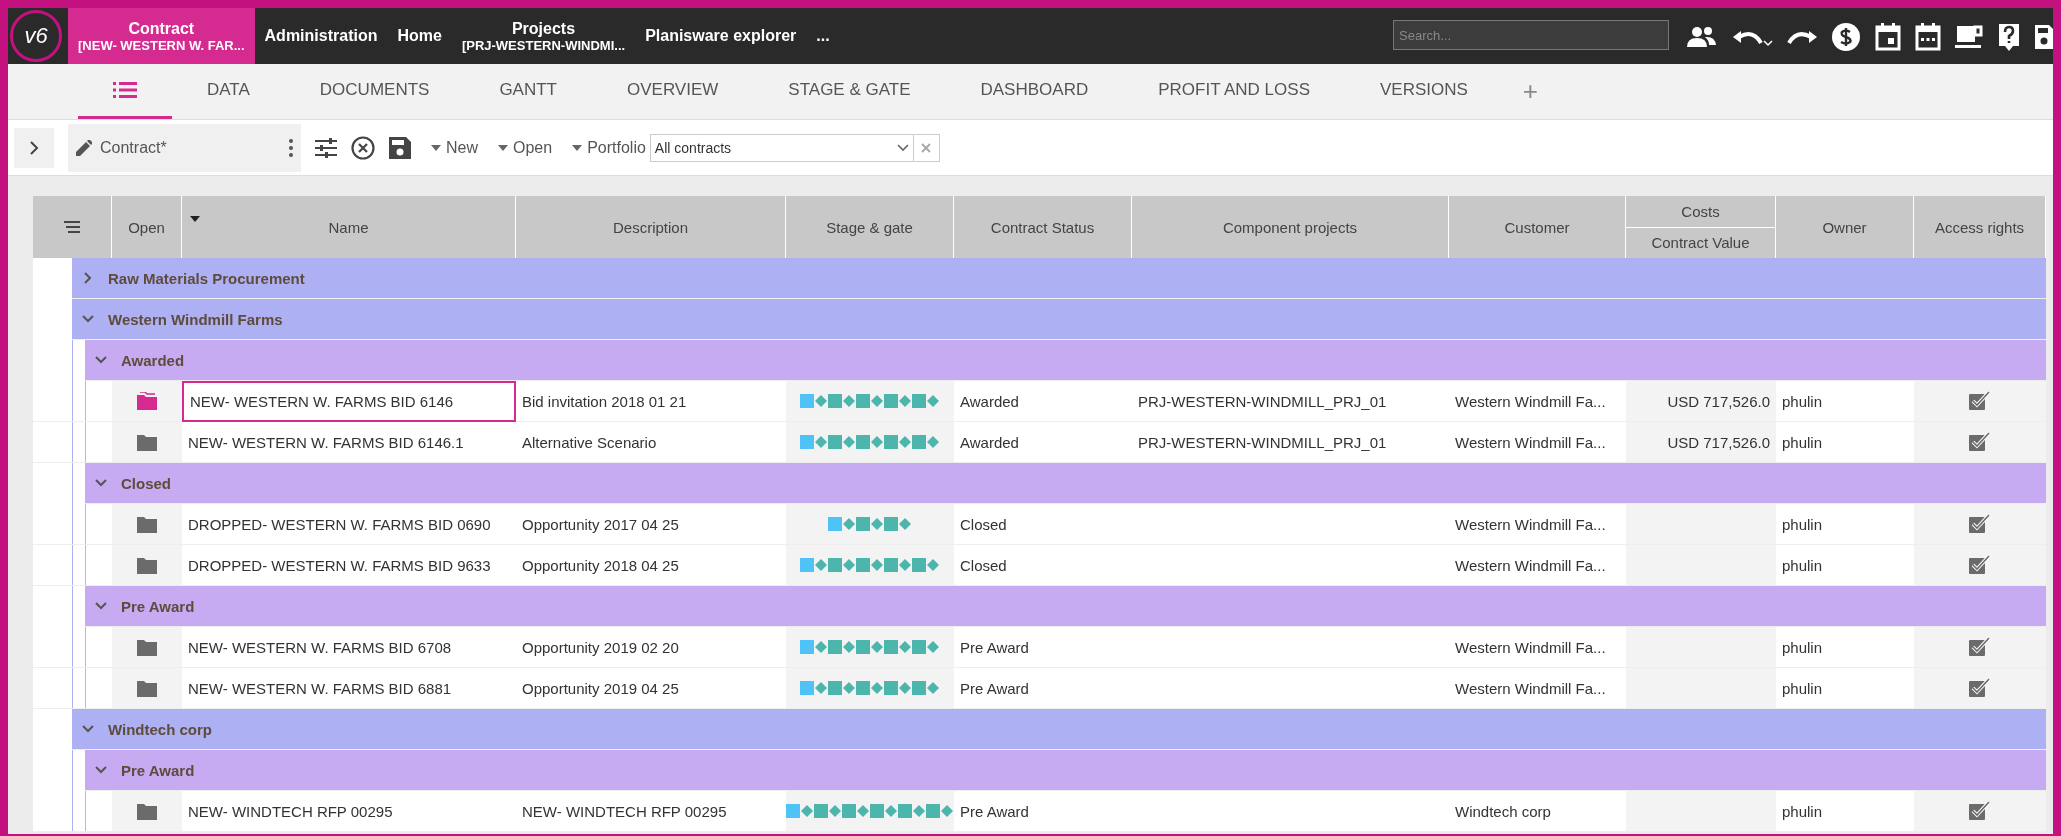 Image resolution: width=2061 pixels, height=836 pixels. Describe the element at coordinates (926, 147) in the screenshot. I see `close-icon` at that location.